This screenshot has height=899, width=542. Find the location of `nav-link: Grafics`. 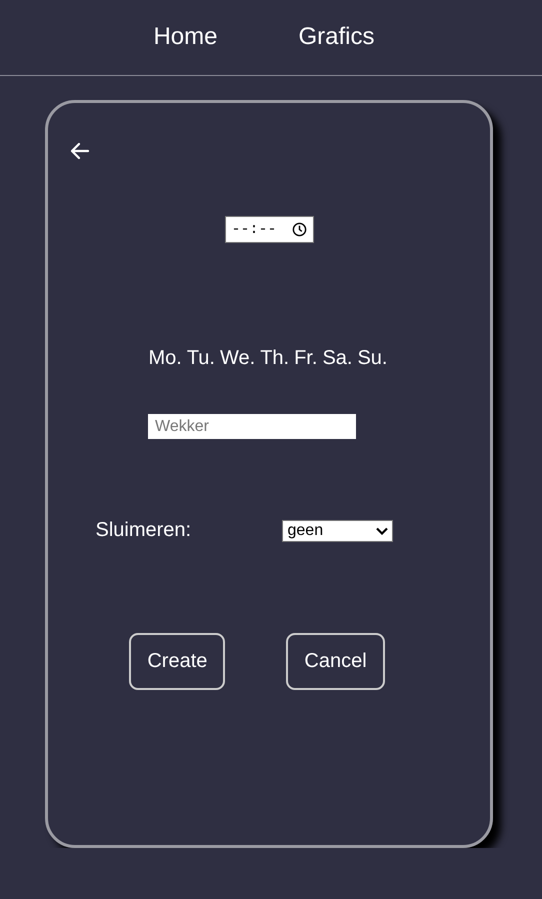

nav-link: Grafics is located at coordinates (336, 36).